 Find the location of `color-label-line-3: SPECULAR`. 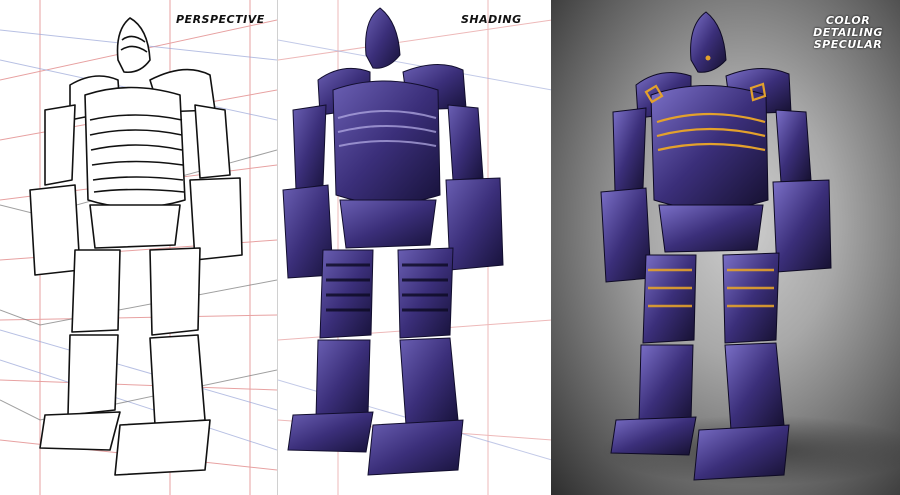

color-label-line-3: SPECULAR is located at coordinates (848, 44).